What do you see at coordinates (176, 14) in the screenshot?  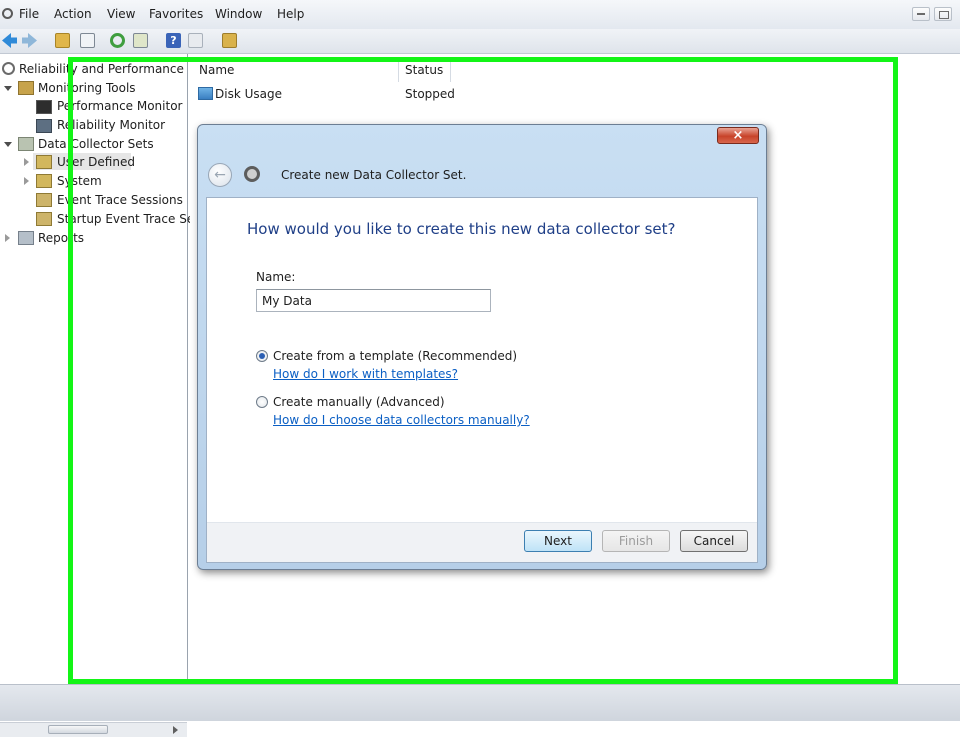 I see `menu-favorites: Favorites` at bounding box center [176, 14].